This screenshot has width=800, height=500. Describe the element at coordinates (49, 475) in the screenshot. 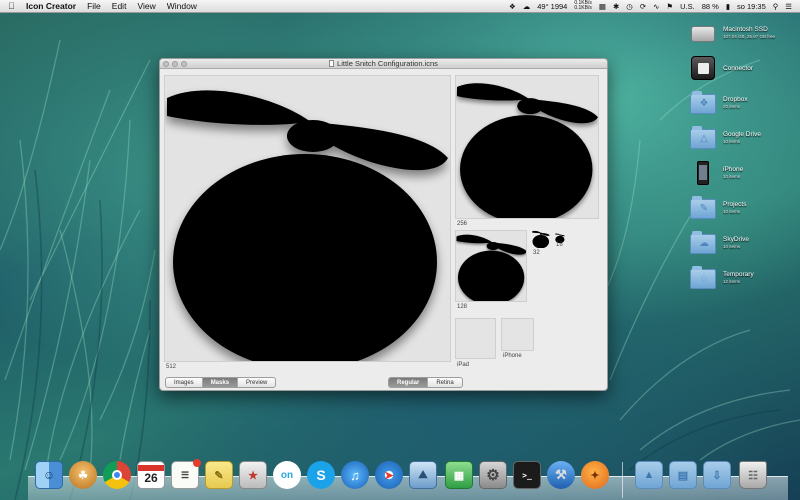

I see `dock-finder-icon: ☺` at that location.